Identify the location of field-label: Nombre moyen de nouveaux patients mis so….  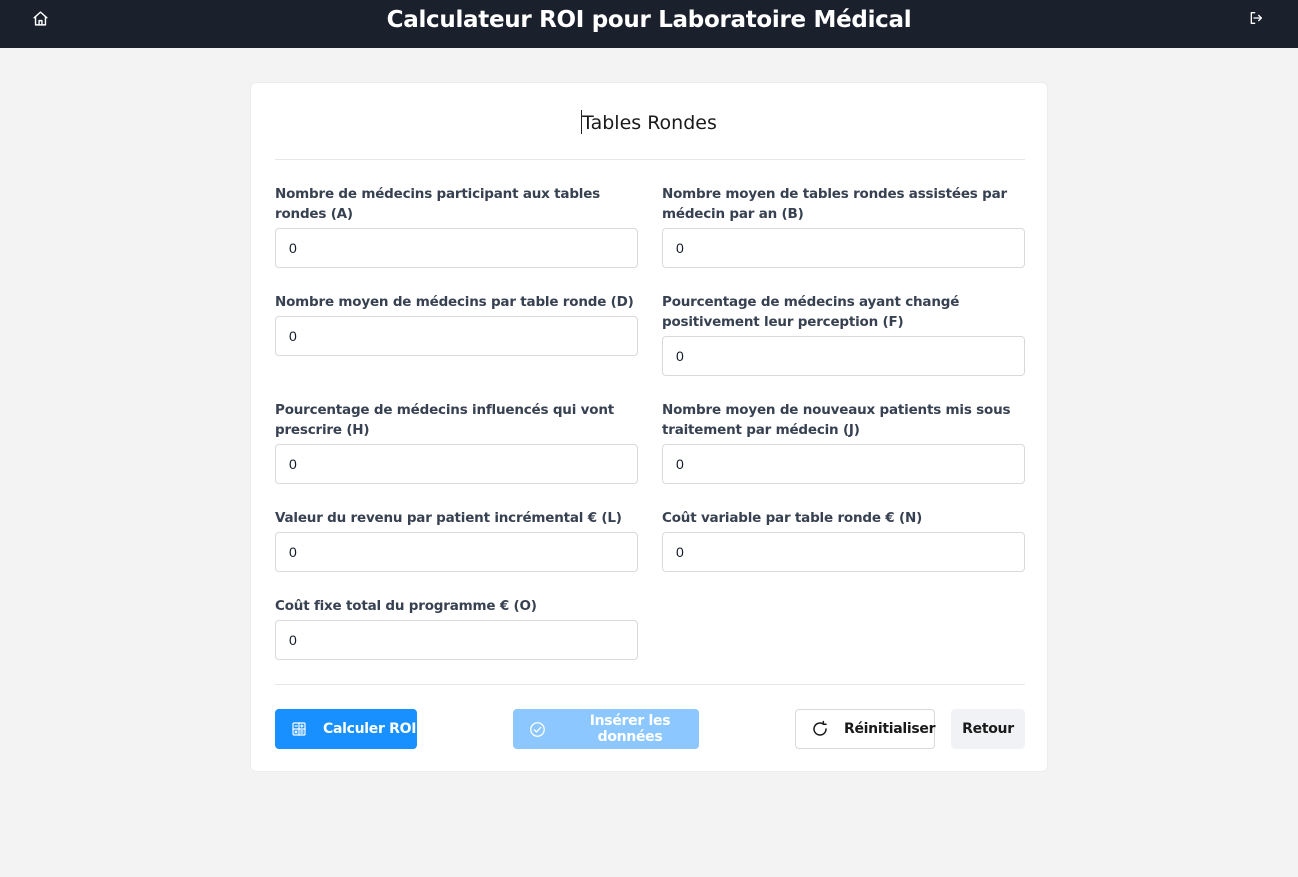
(836, 420).